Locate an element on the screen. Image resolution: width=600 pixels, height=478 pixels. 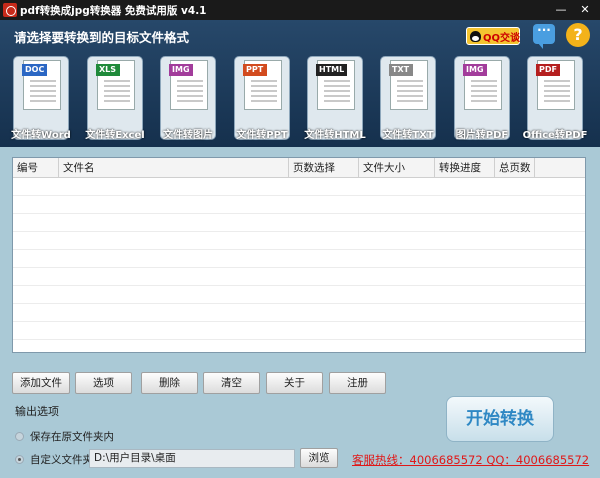
browse-button: 浏览 is located at coordinates (319, 458).